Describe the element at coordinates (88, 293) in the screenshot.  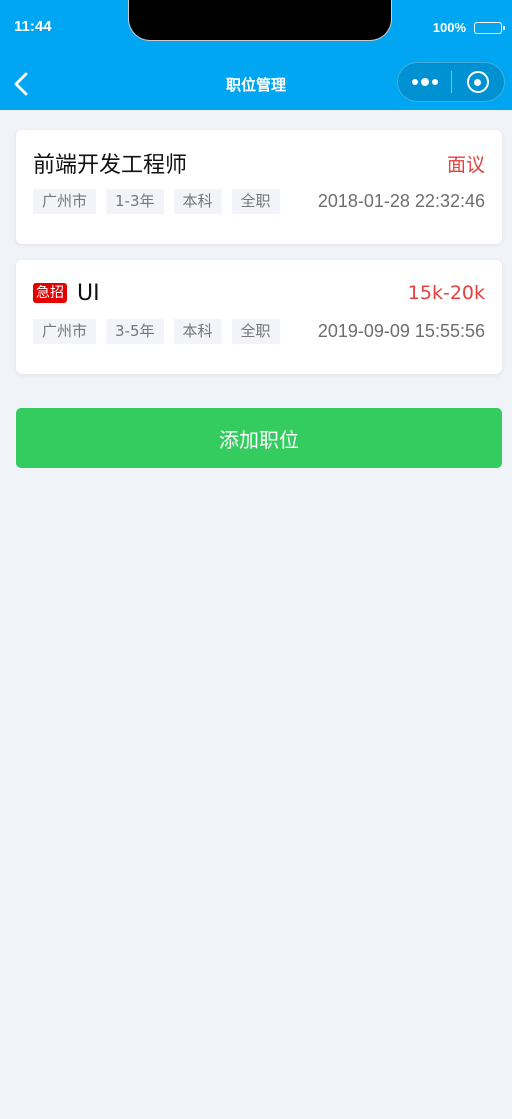
I see `job-title: UI` at that location.